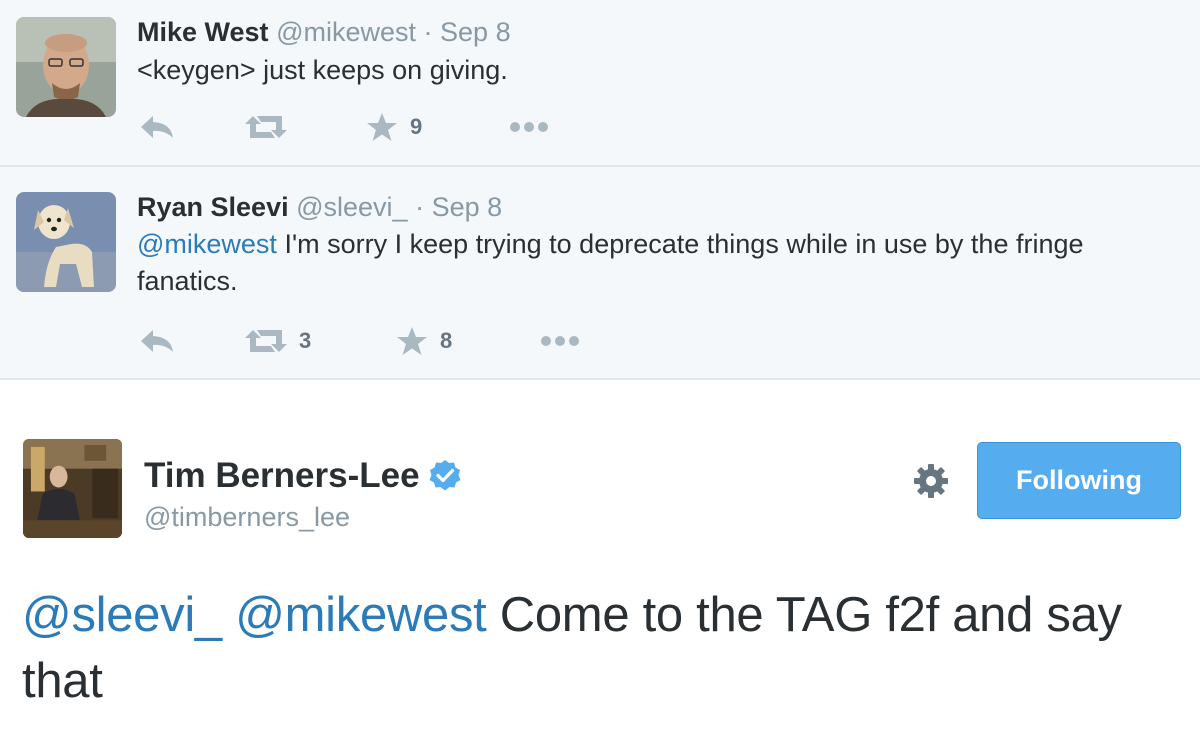 The width and height of the screenshot is (1200, 729). What do you see at coordinates (351, 207) in the screenshot?
I see `author-handle: @sleevi_` at bounding box center [351, 207].